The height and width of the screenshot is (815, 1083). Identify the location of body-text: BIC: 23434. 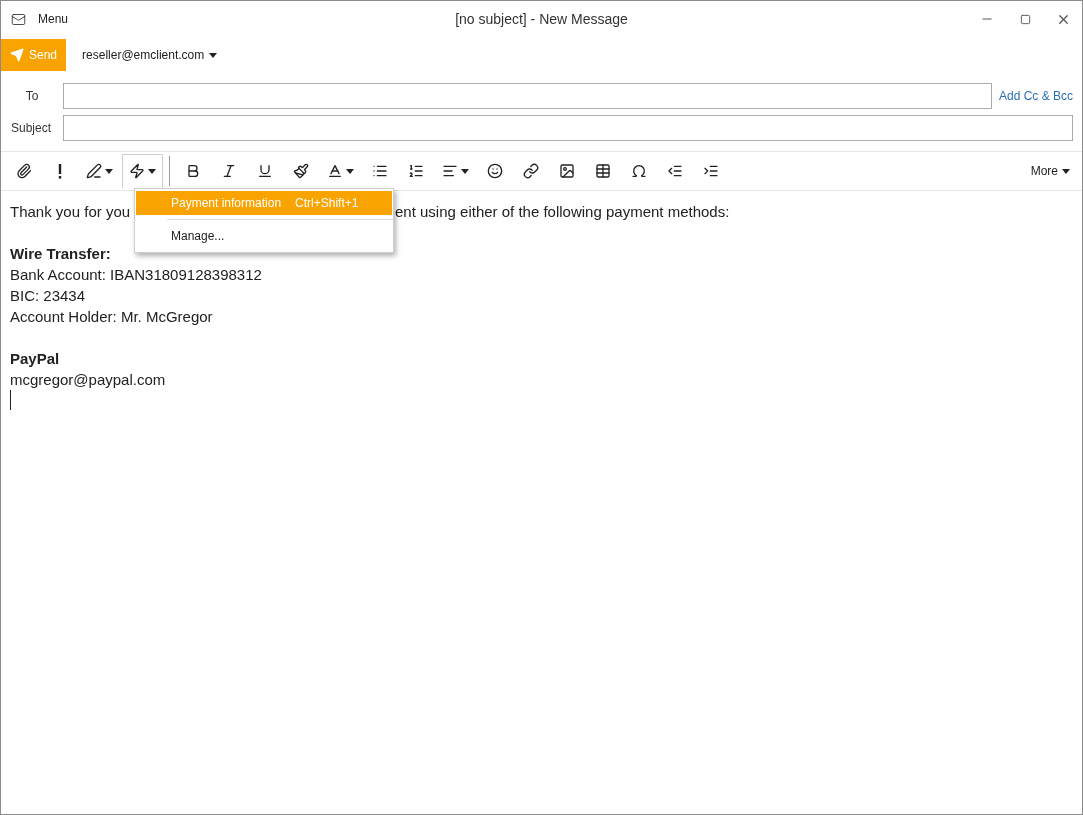
(48, 296).